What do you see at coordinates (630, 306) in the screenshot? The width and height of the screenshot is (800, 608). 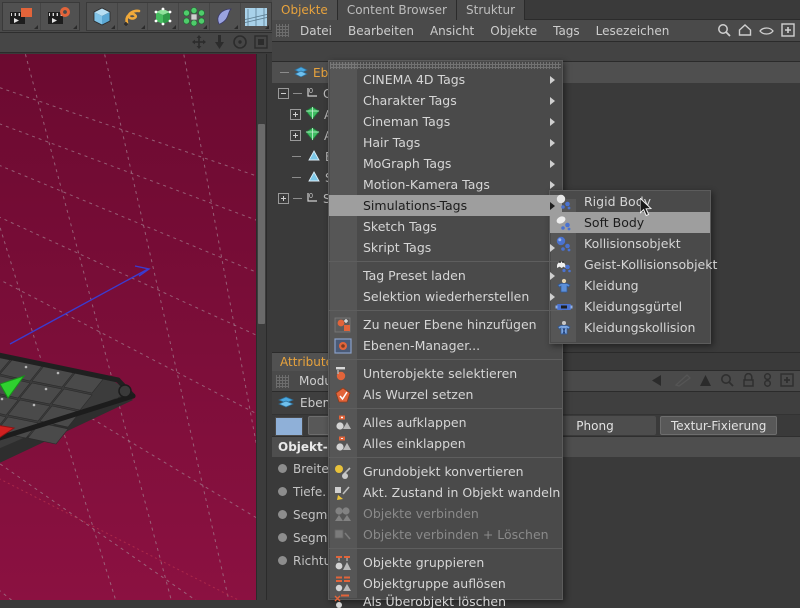 I see `submenuitem-kleidungsguertel: Kleidungsgürtel` at bounding box center [630, 306].